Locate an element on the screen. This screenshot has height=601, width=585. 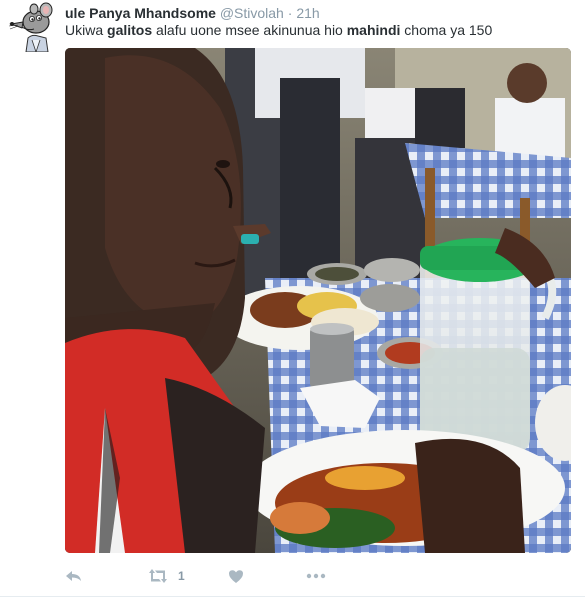
tweet-text-bold-galitos: galitos is located at coordinates (130, 30).